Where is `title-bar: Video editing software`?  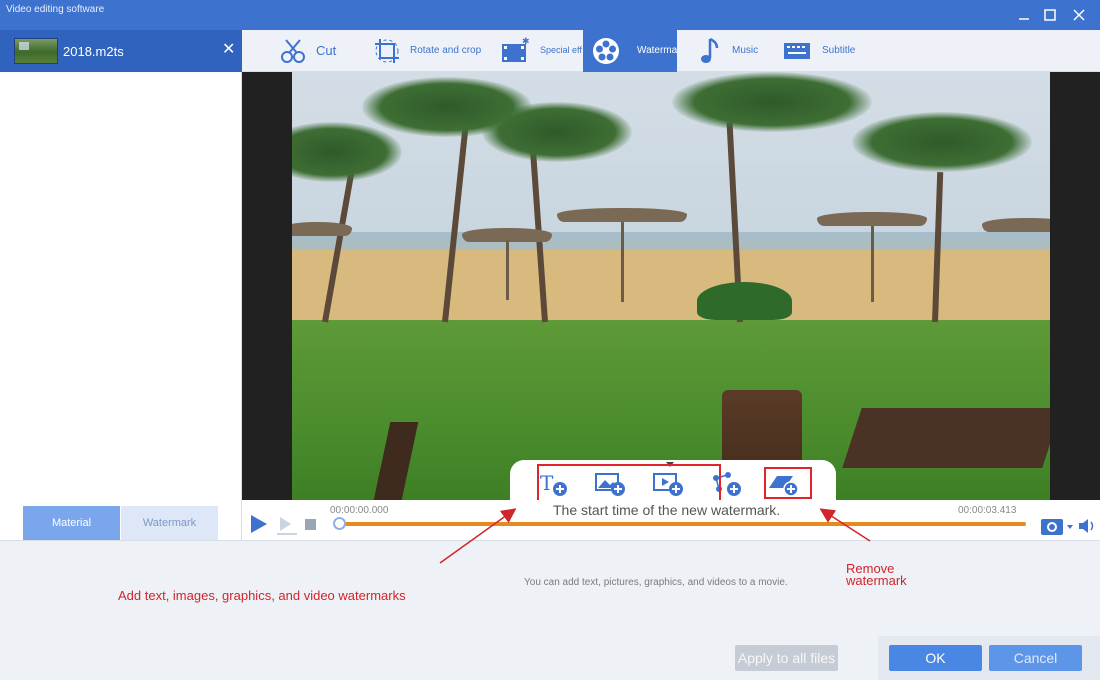 title-bar: Video editing software is located at coordinates (550, 15).